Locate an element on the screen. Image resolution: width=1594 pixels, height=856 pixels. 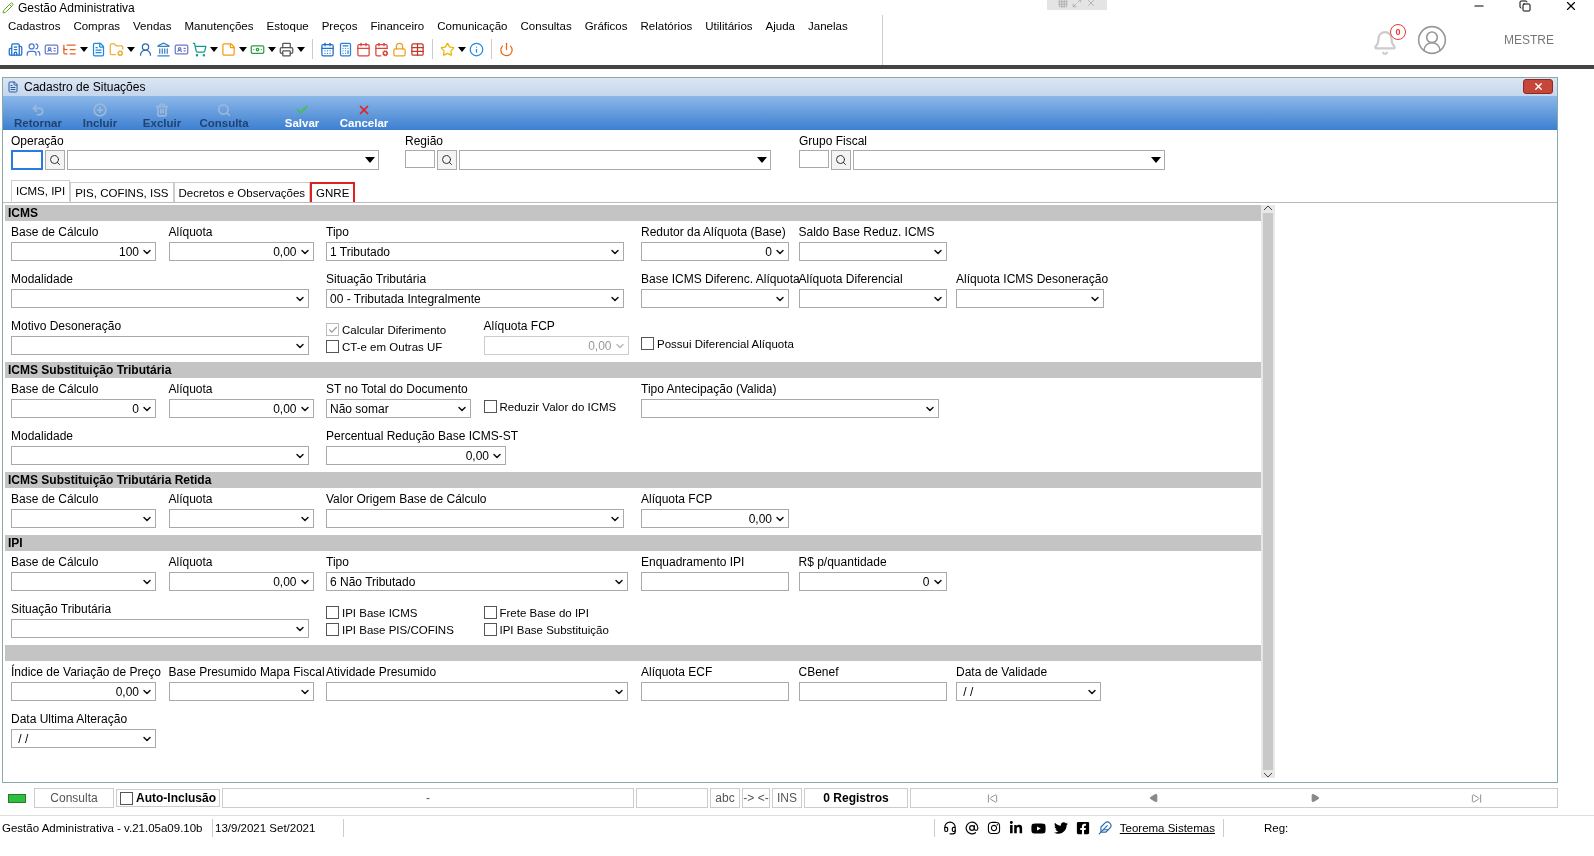
notification-button: 0 is located at coordinates (1389, 40).